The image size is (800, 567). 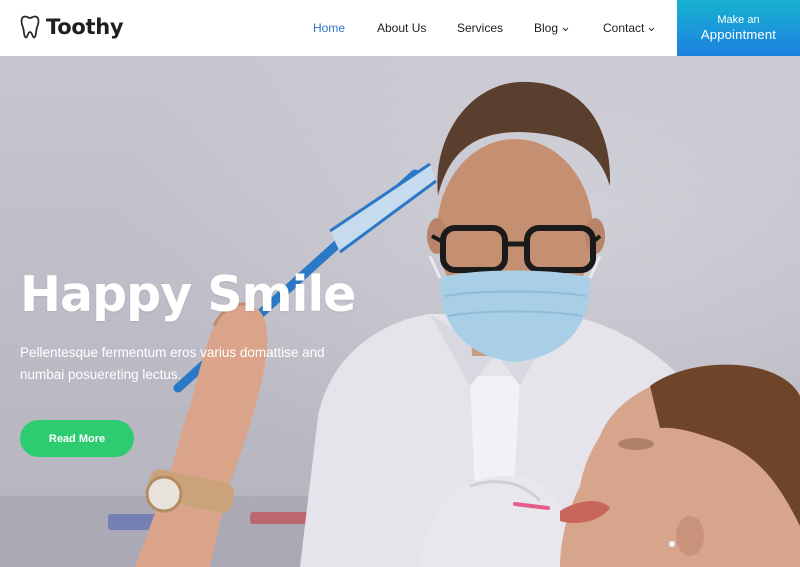 I want to click on nav-contact: Contact, so click(x=629, y=28).